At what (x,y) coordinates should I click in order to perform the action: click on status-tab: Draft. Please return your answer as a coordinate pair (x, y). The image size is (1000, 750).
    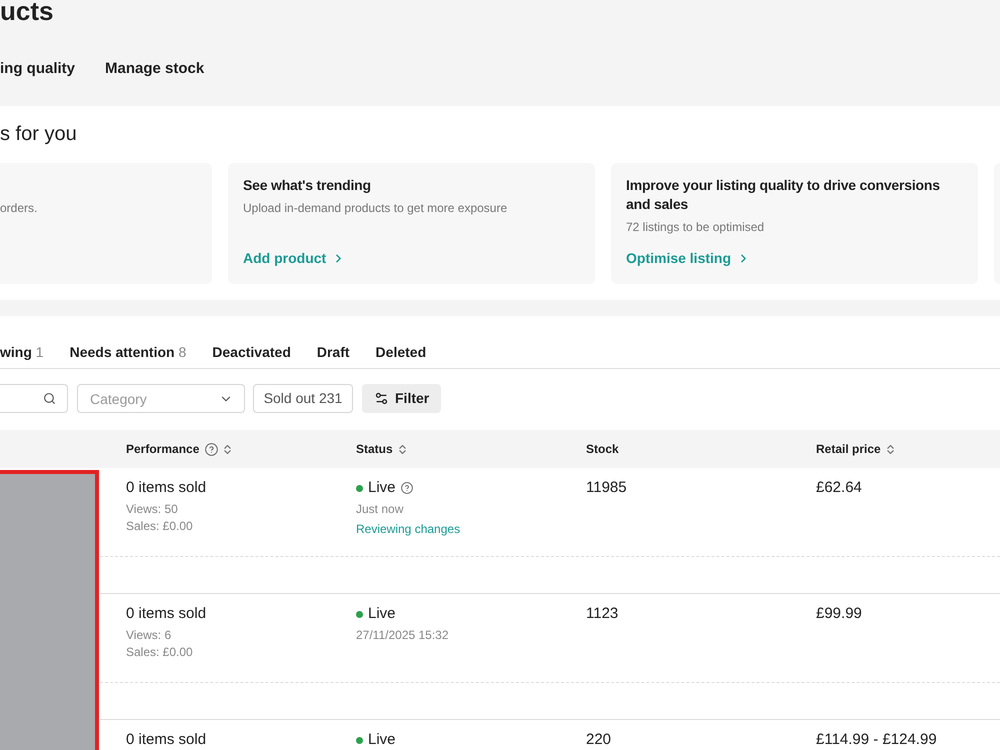
    Looking at the image, I should click on (333, 355).